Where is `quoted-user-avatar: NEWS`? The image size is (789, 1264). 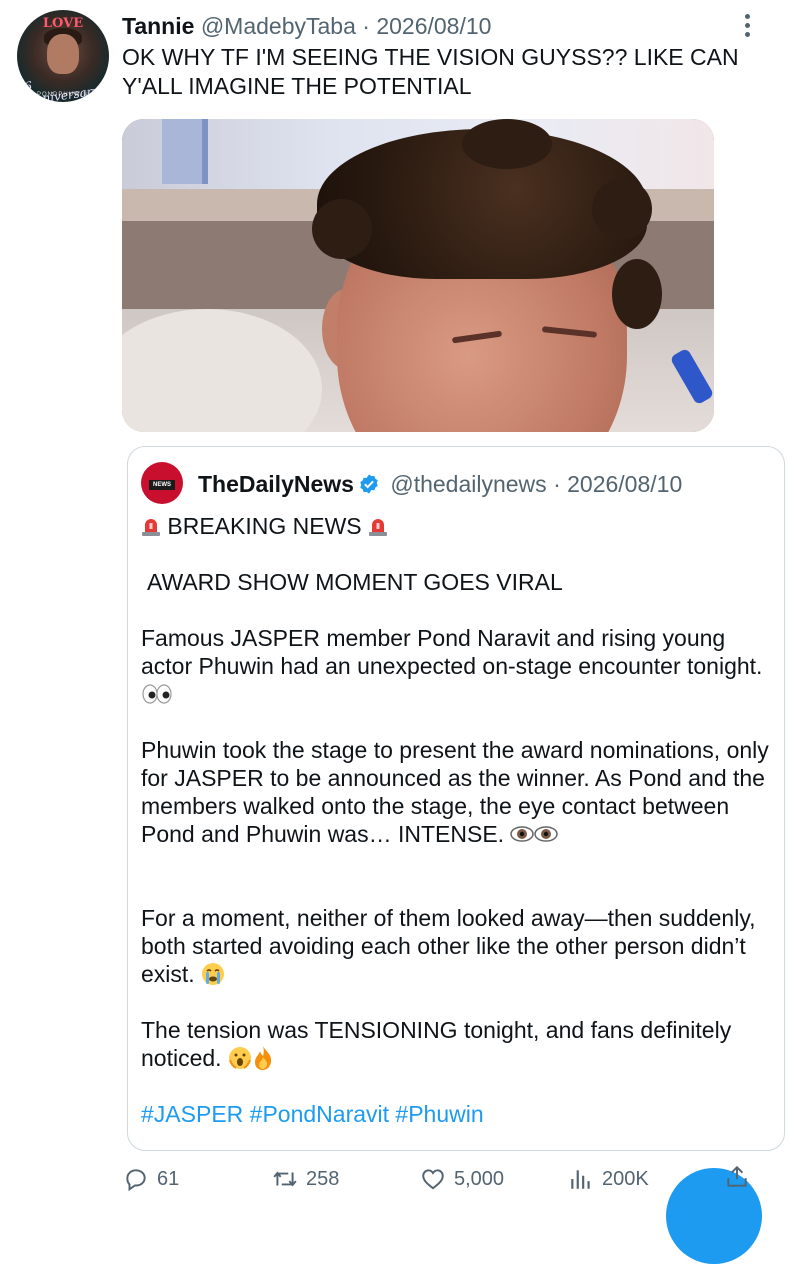 quoted-user-avatar: NEWS is located at coordinates (162, 483).